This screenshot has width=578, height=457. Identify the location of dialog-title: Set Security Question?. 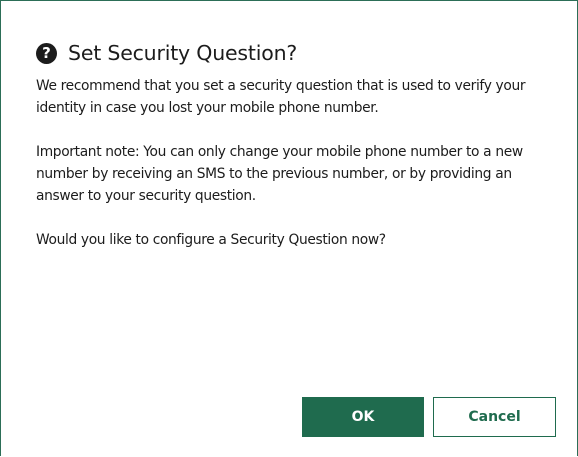
(183, 53).